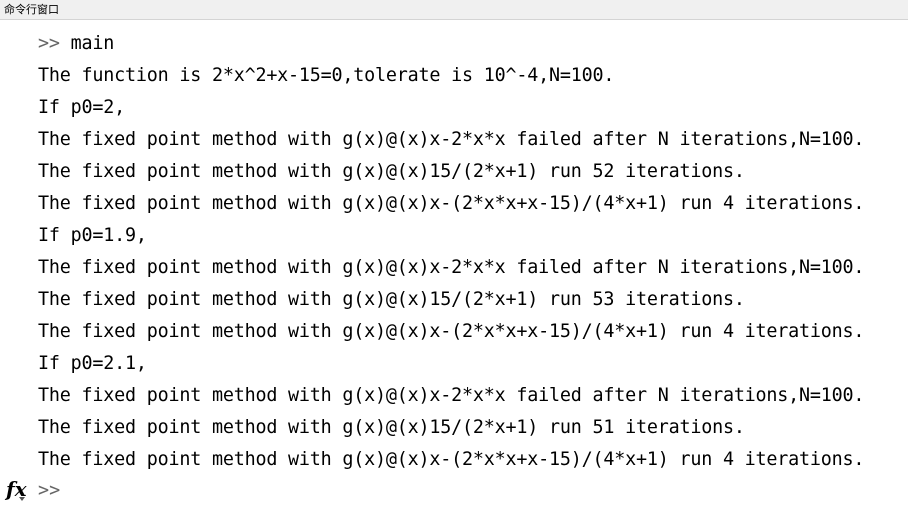 This screenshot has width=908, height=507. Describe the element at coordinates (31, 9) in the screenshot. I see `window-title: 命令行窗口` at that location.